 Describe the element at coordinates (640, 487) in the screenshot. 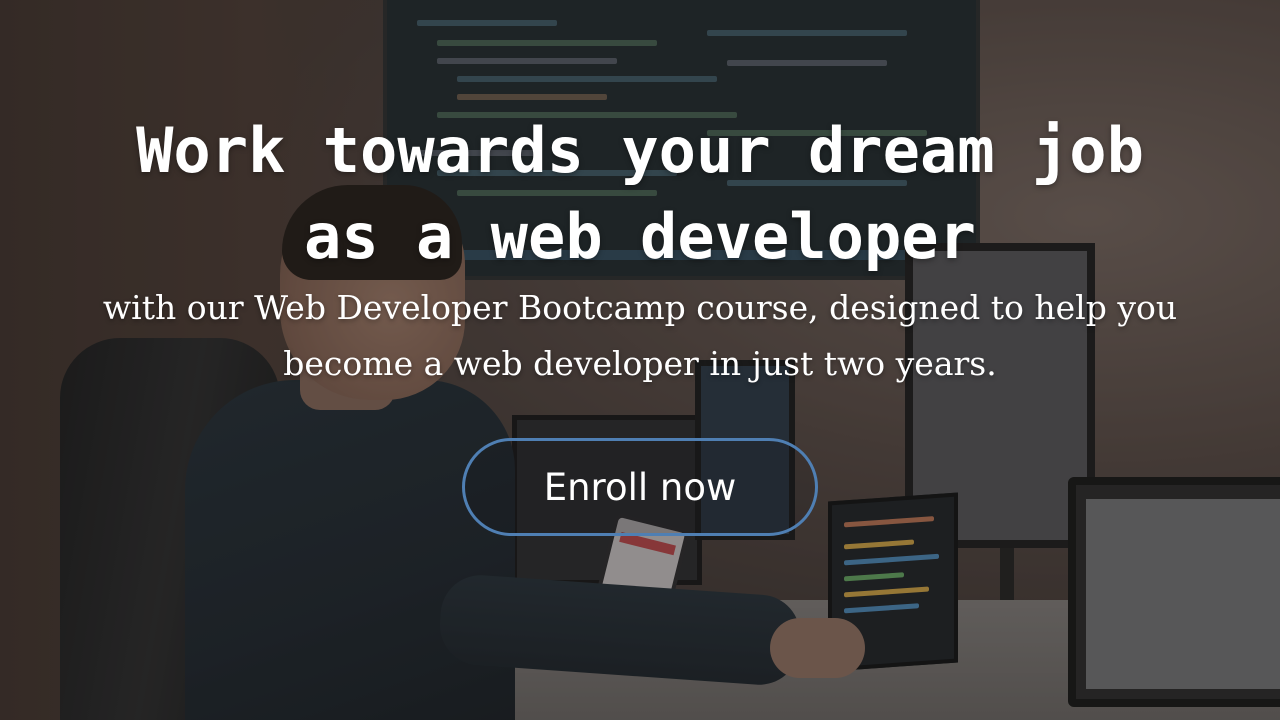

I see `enroll-now-button: Enroll now` at that location.